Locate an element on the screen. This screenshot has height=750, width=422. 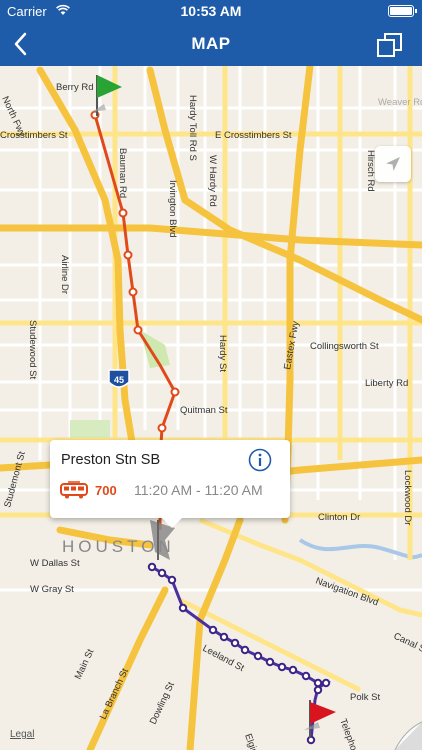
map-label-bauman-rd: Bauman Rd is located at coordinates (122, 173).